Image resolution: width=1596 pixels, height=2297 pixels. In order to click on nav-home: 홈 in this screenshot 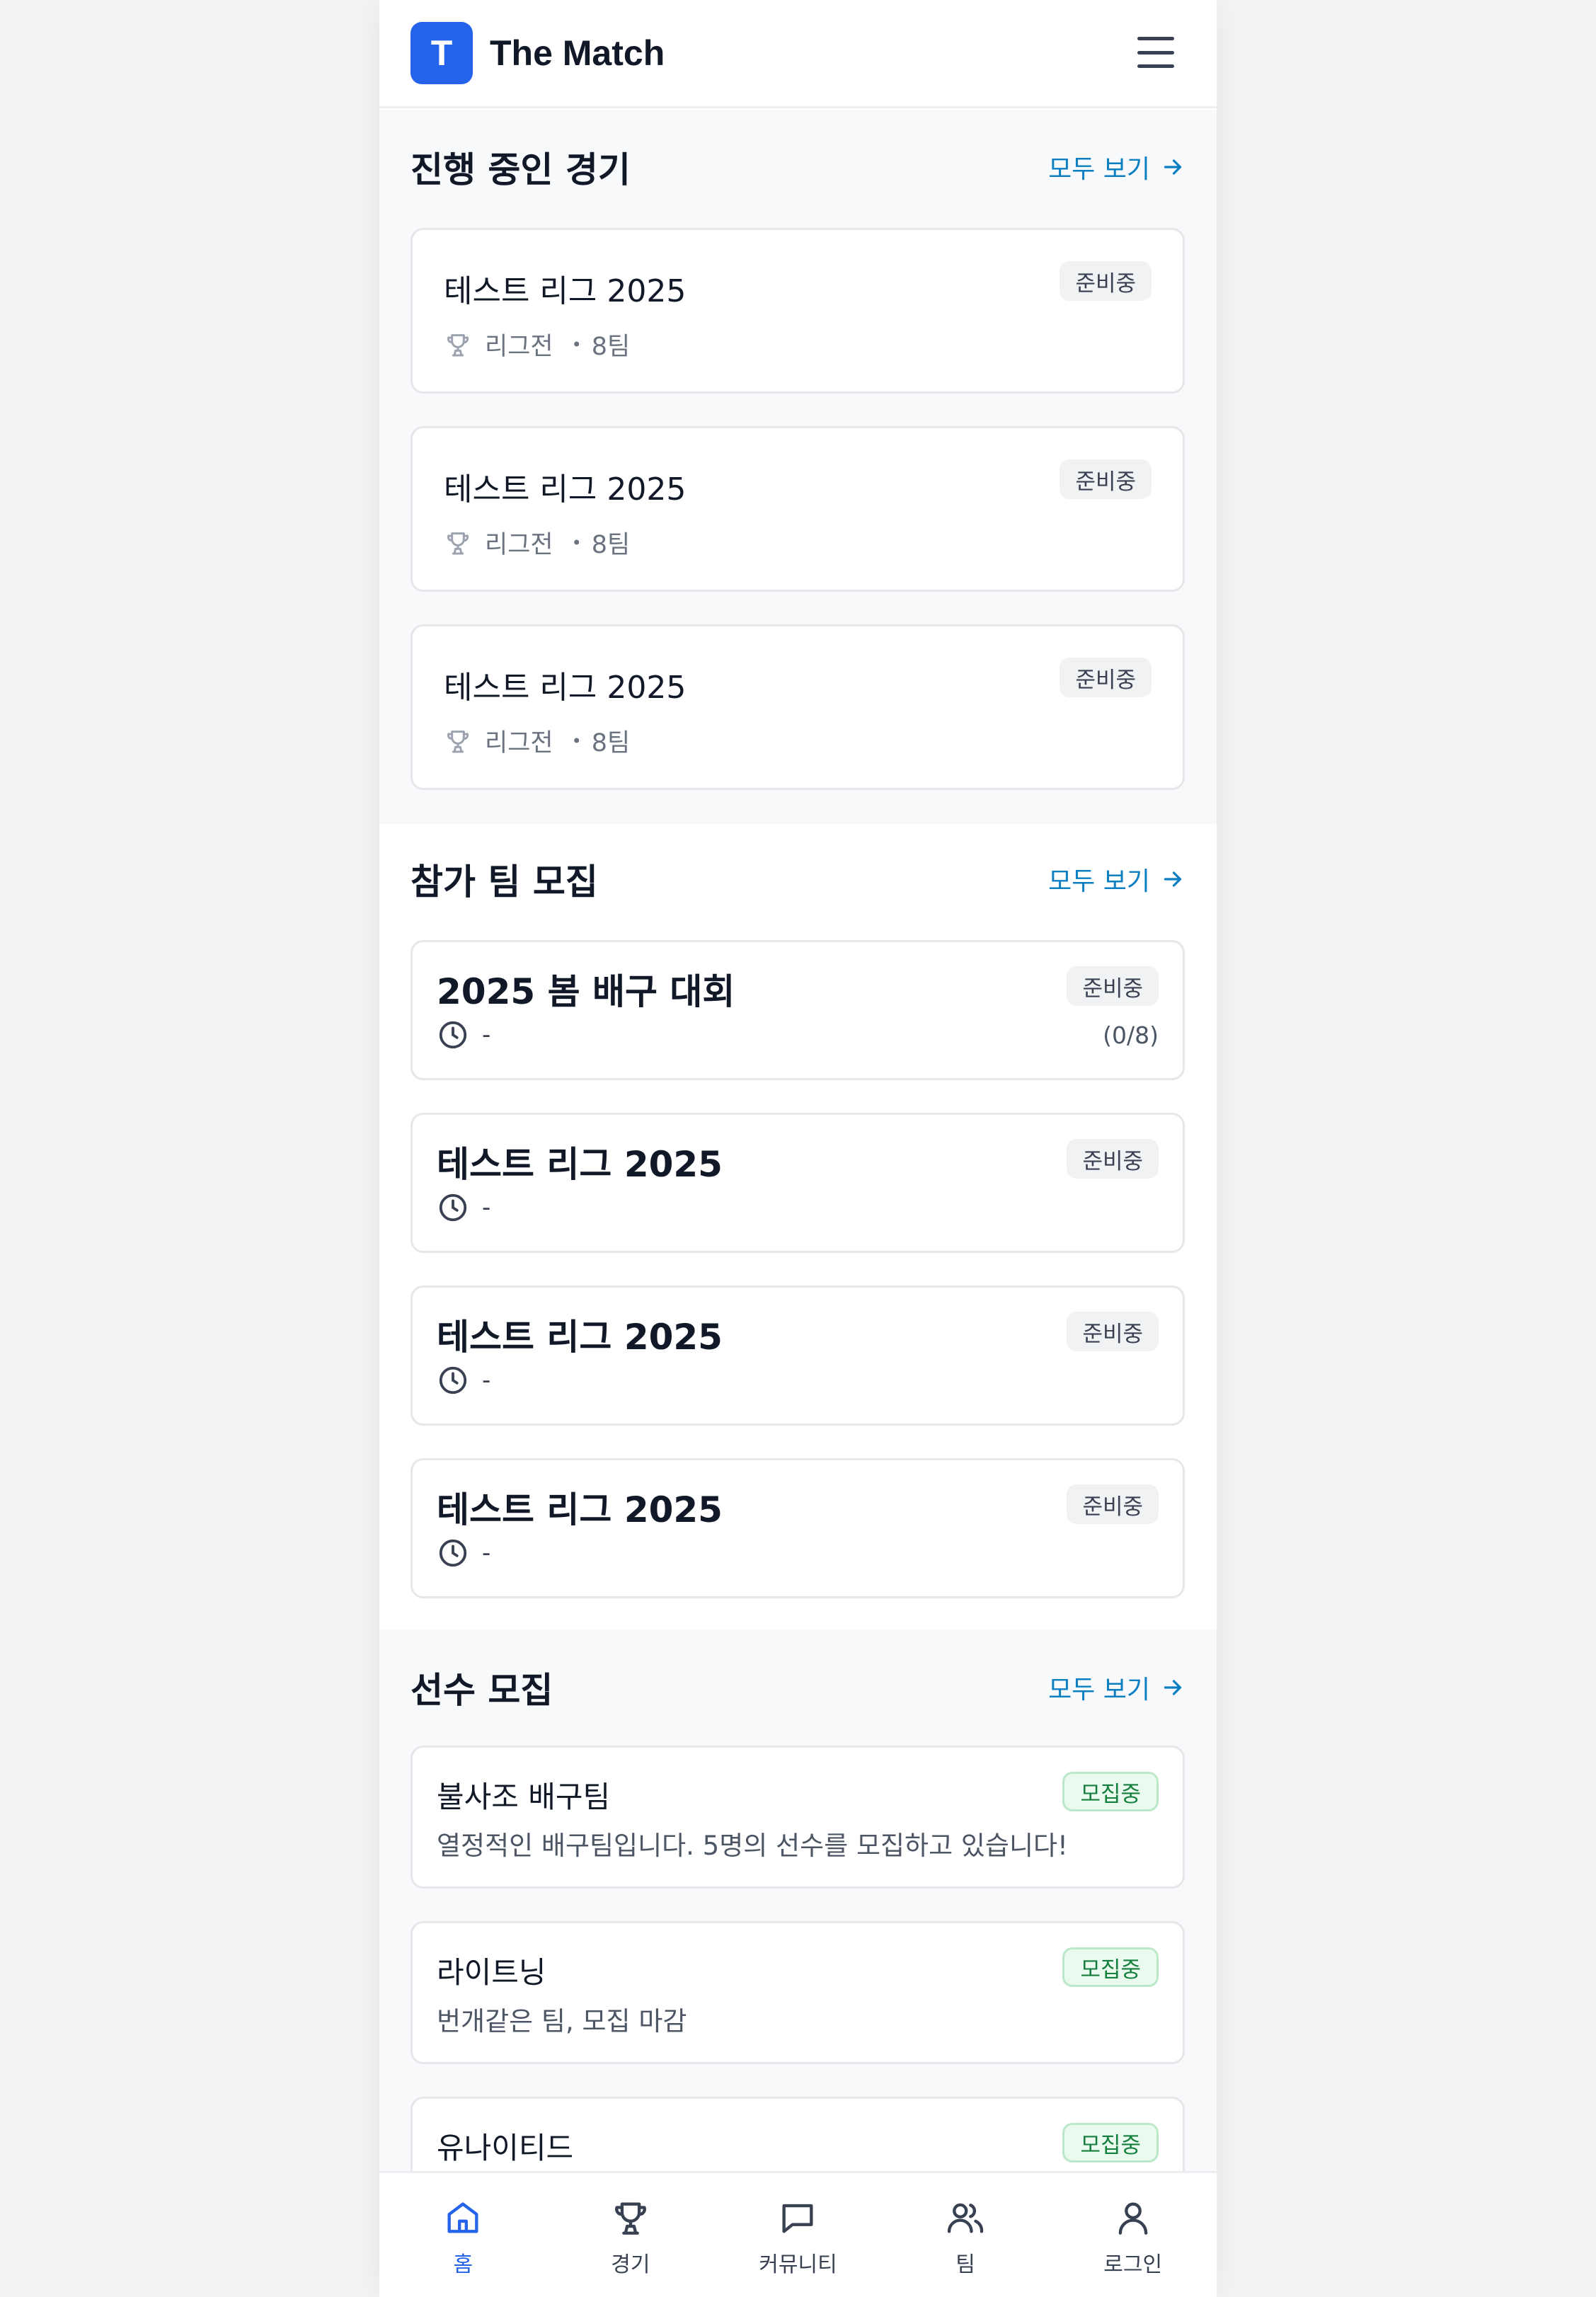, I will do `click(463, 2235)`.